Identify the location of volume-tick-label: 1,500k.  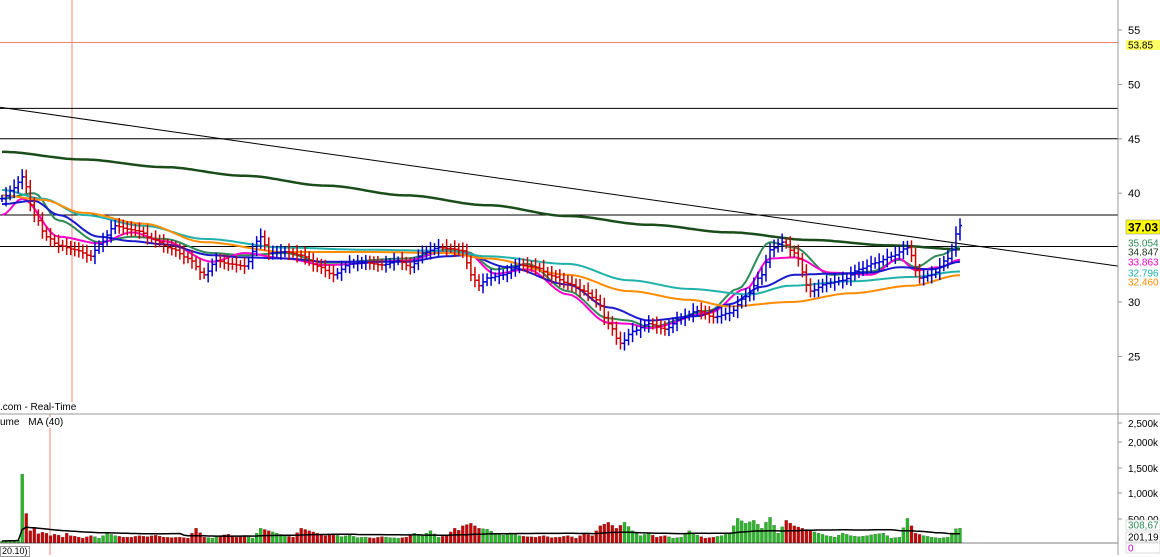
(1143, 469).